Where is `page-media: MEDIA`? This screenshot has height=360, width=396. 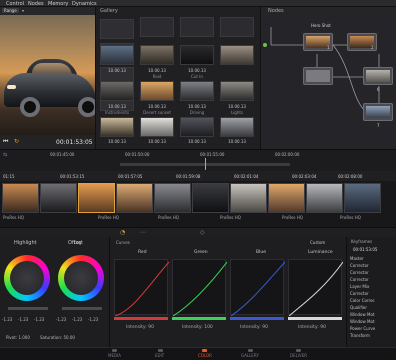
page-media: MEDIA is located at coordinates (114, 355).